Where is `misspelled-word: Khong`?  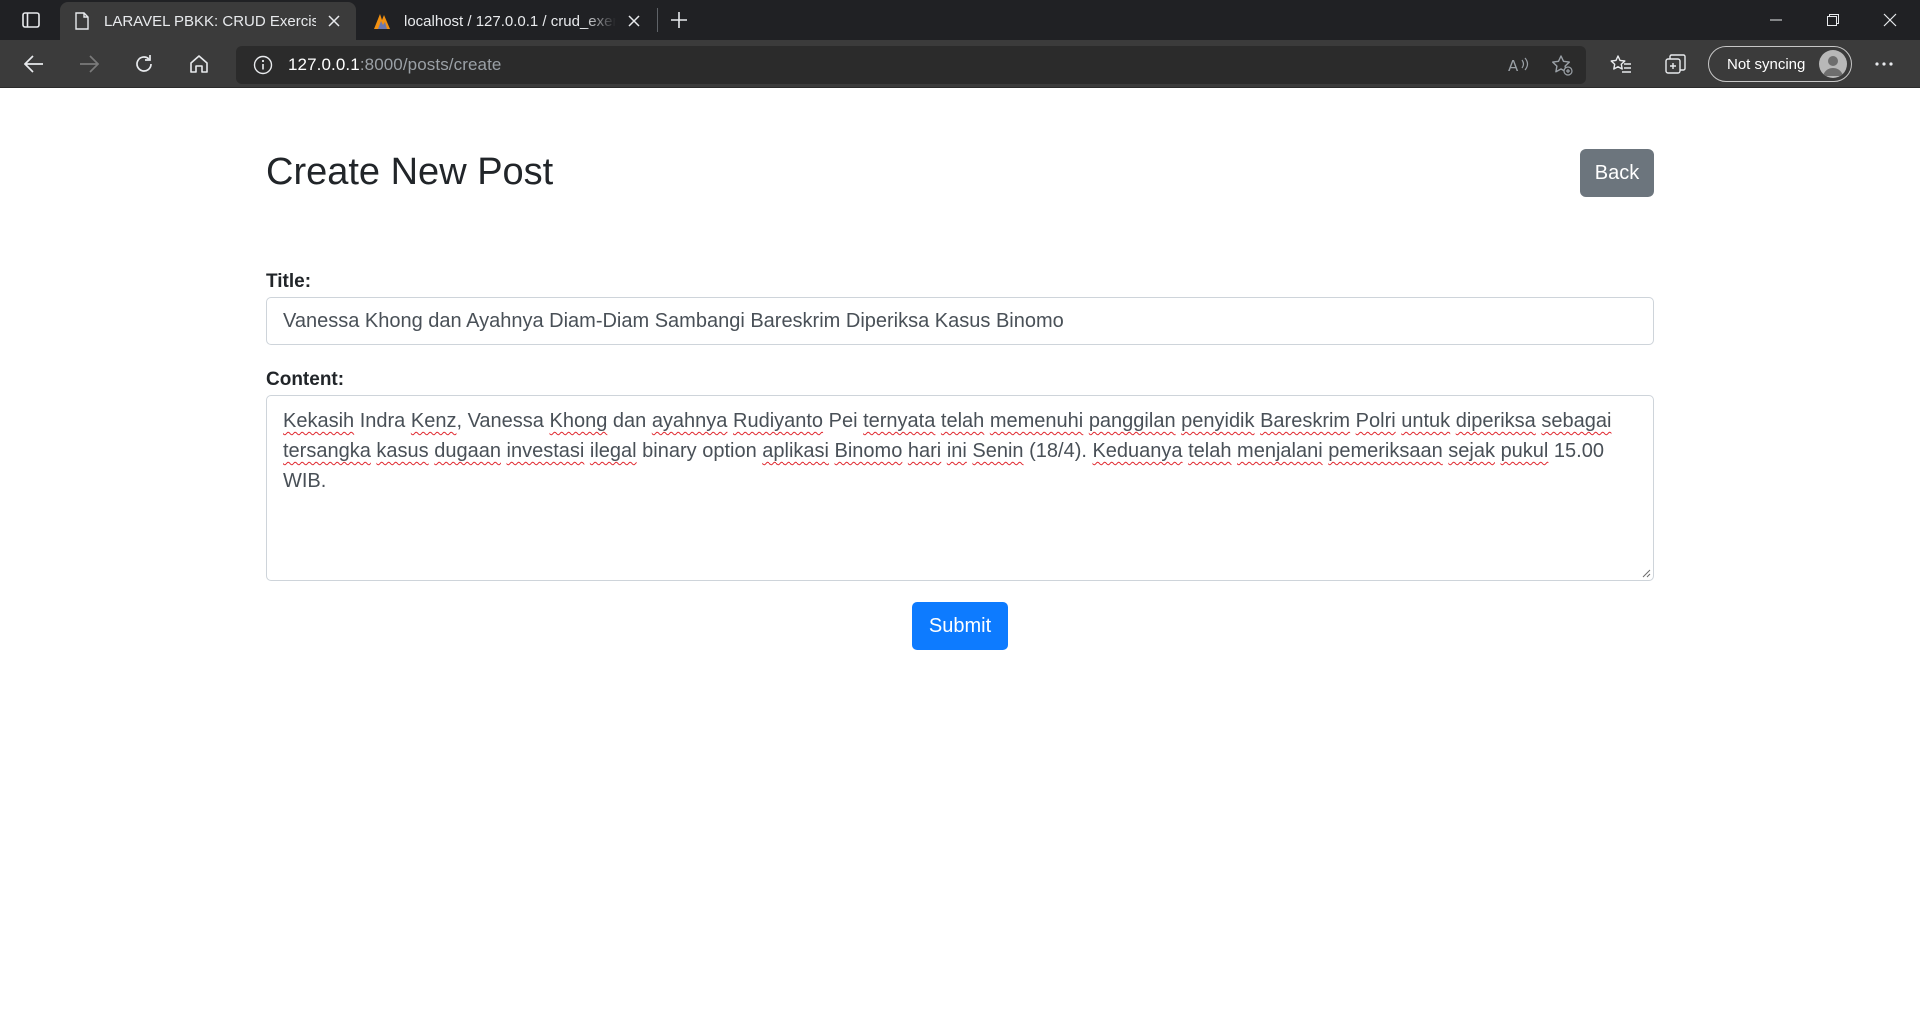 misspelled-word: Khong is located at coordinates (578, 421).